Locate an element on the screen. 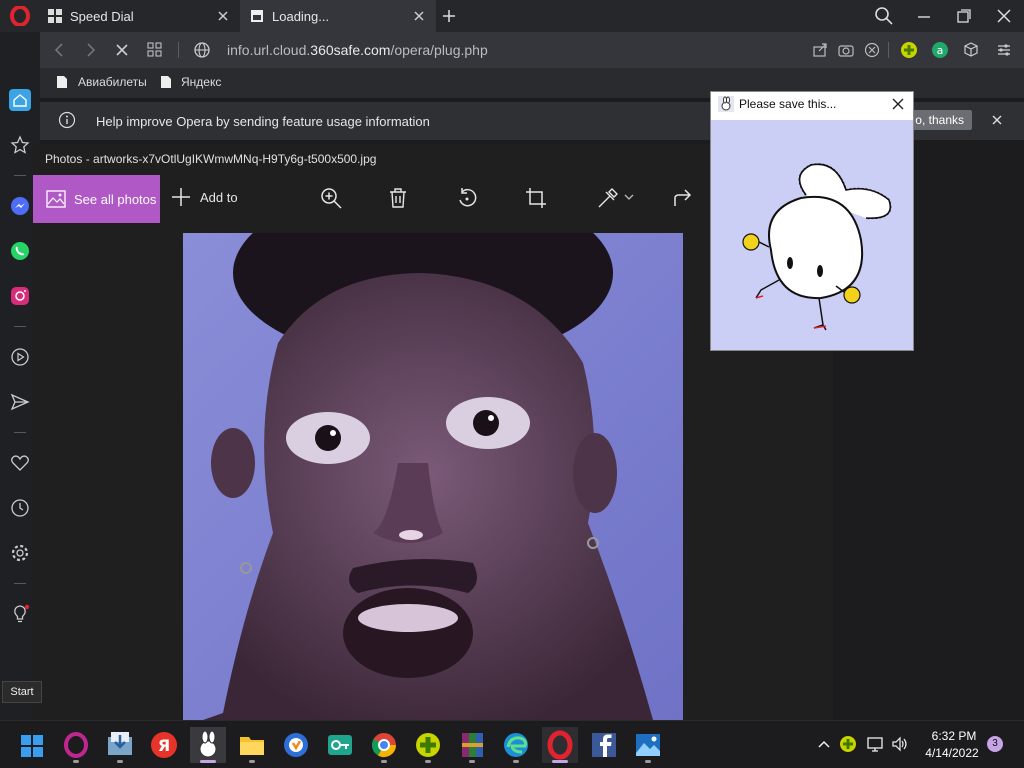 The height and width of the screenshot is (768, 1024). clock-time: 6:32 PM is located at coordinates (954, 736).